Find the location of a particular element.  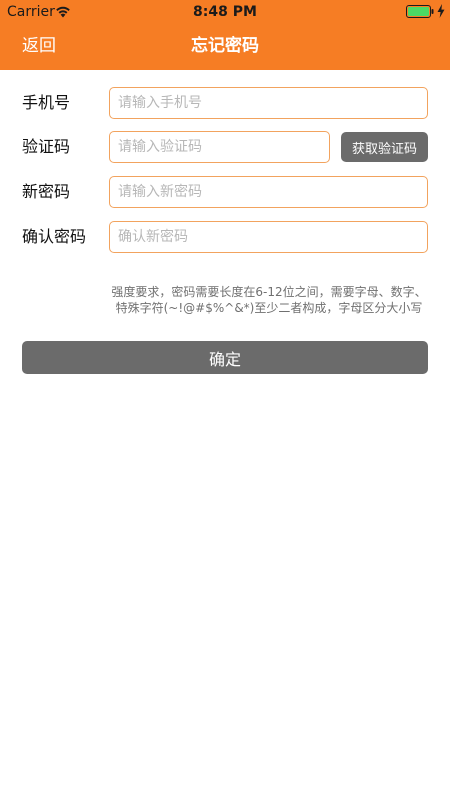

phone-input is located at coordinates (268, 103).